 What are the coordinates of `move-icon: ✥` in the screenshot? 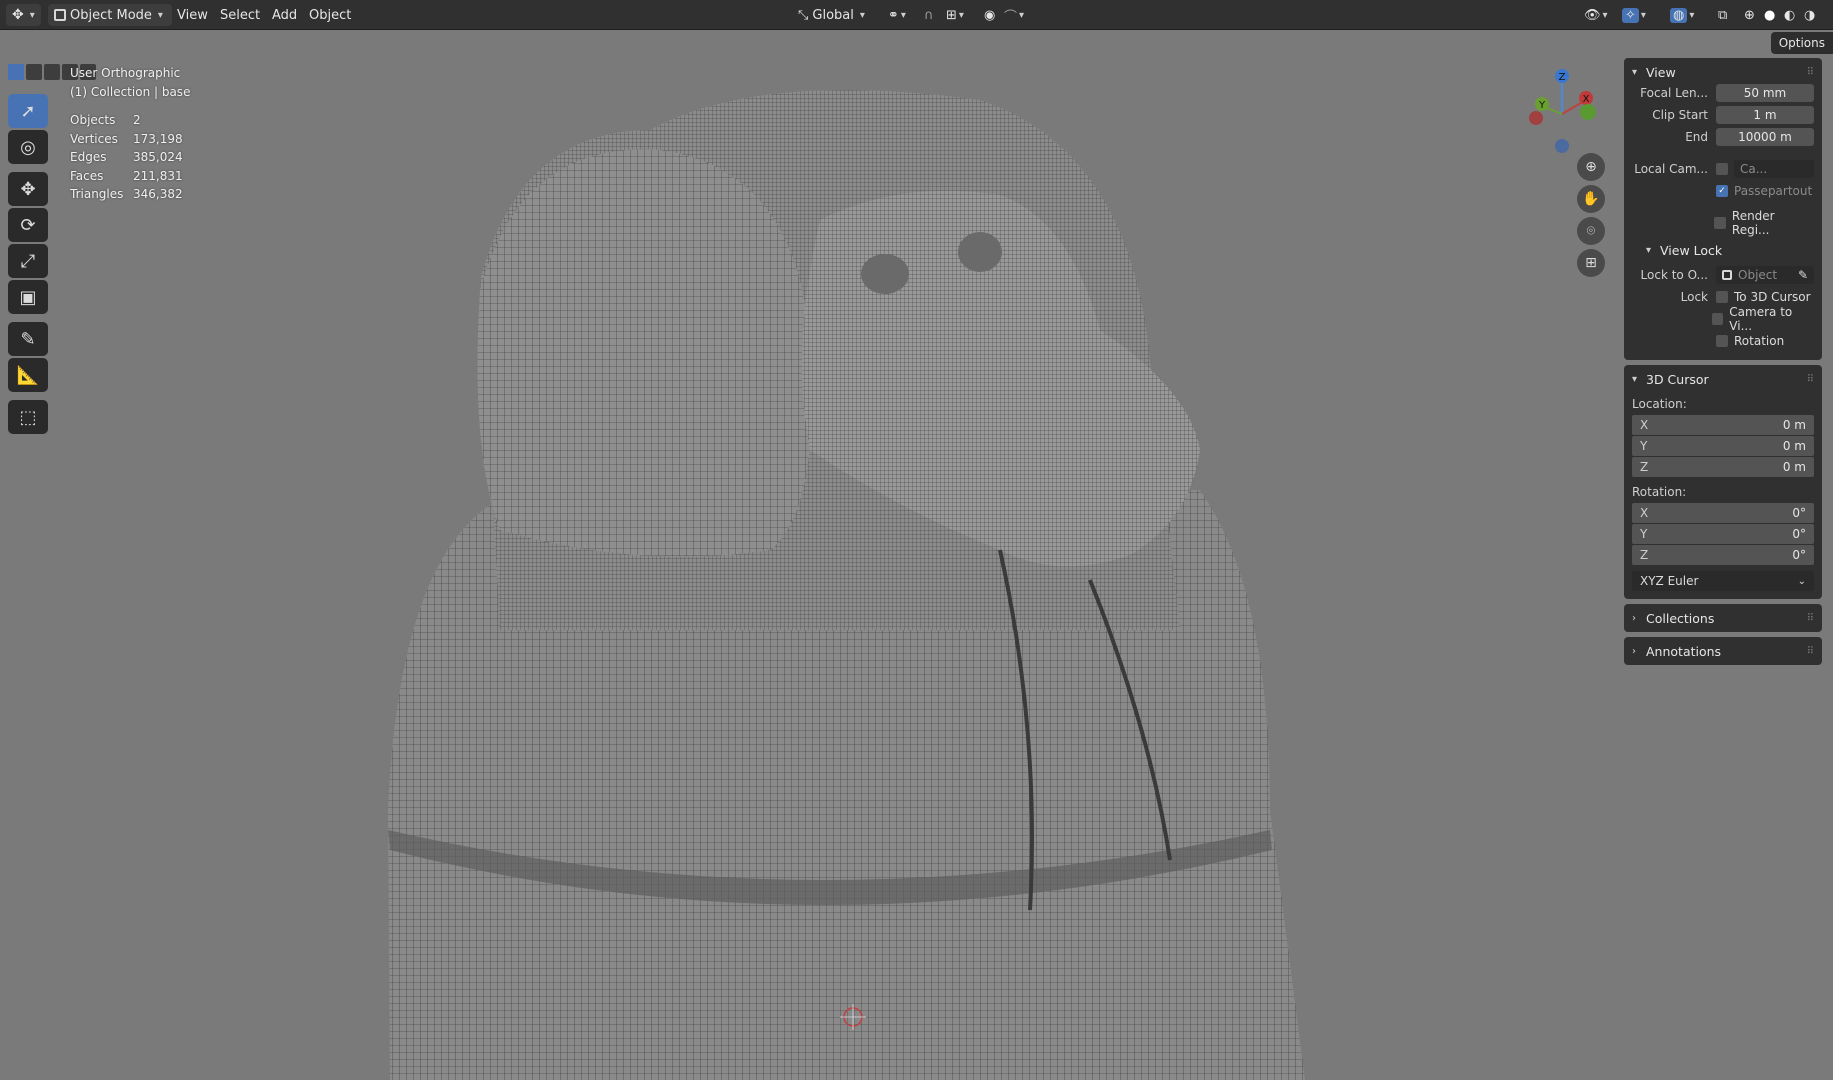 It's located at (28, 189).